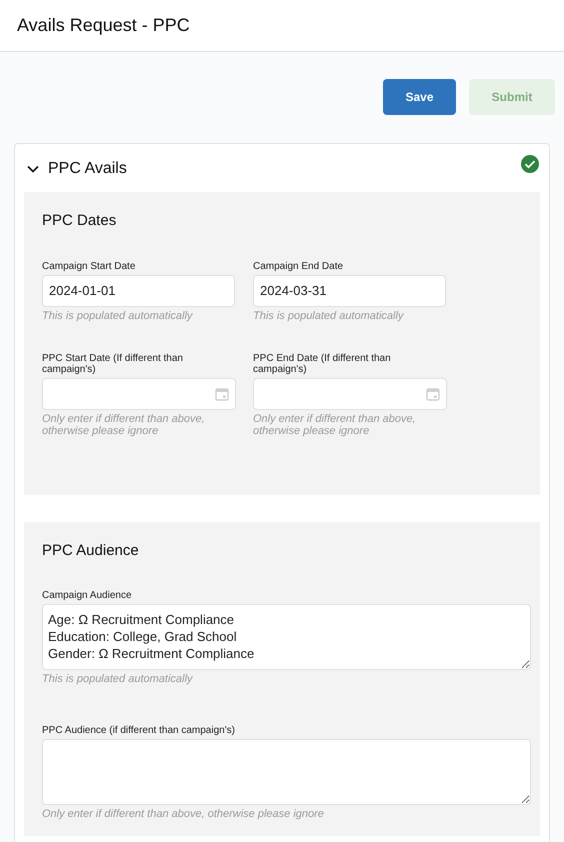 The width and height of the screenshot is (564, 842). What do you see at coordinates (322, 363) in the screenshot?
I see `field-label: PPC End Date (If different than campaign's)` at bounding box center [322, 363].